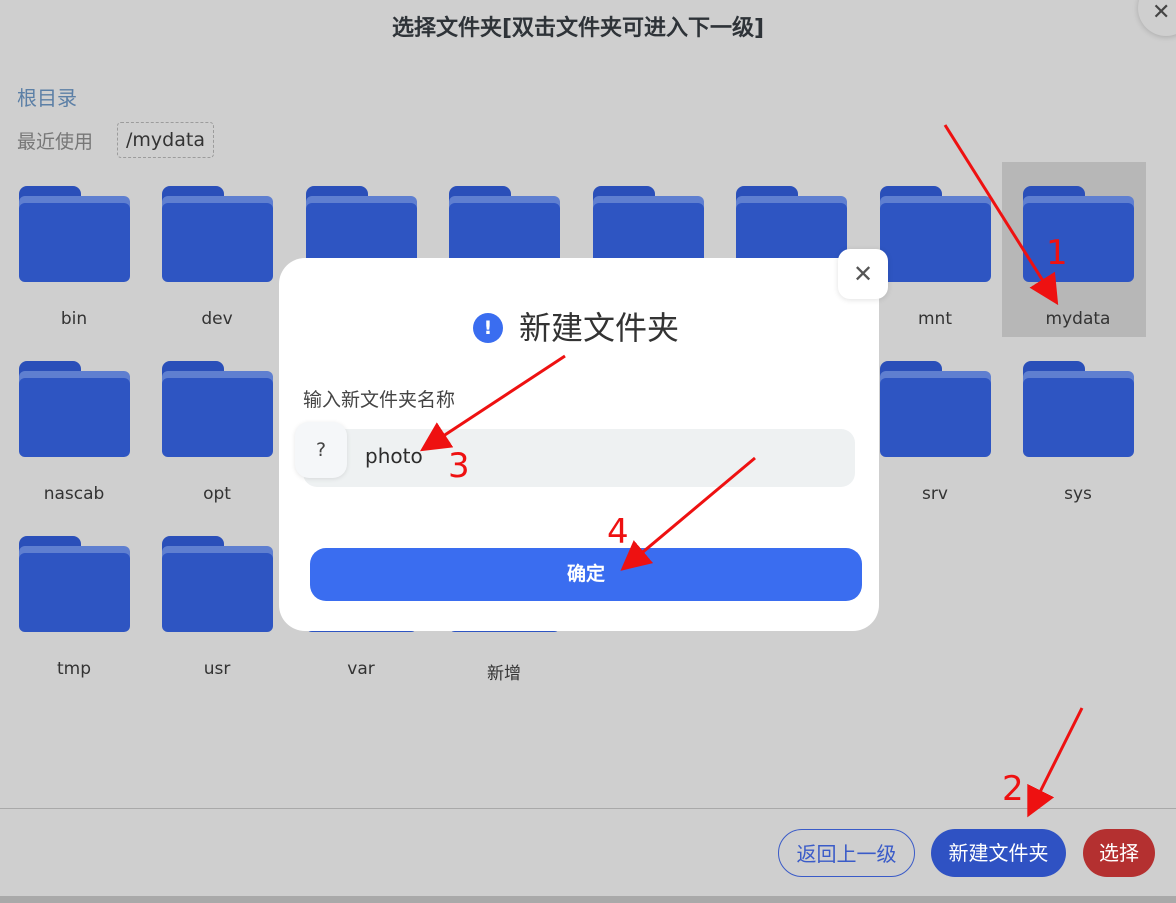 The image size is (1176, 903). What do you see at coordinates (459, 466) in the screenshot?
I see `annotation-step-3: 3` at bounding box center [459, 466].